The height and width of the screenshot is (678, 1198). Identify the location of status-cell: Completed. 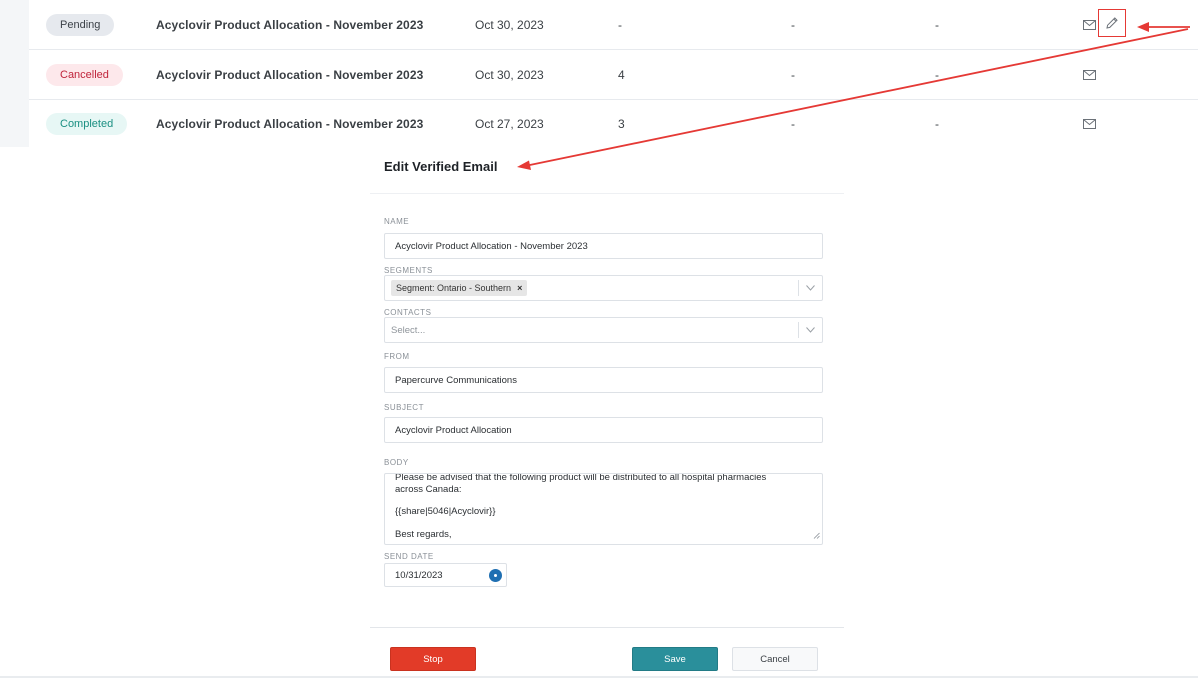
(87, 123).